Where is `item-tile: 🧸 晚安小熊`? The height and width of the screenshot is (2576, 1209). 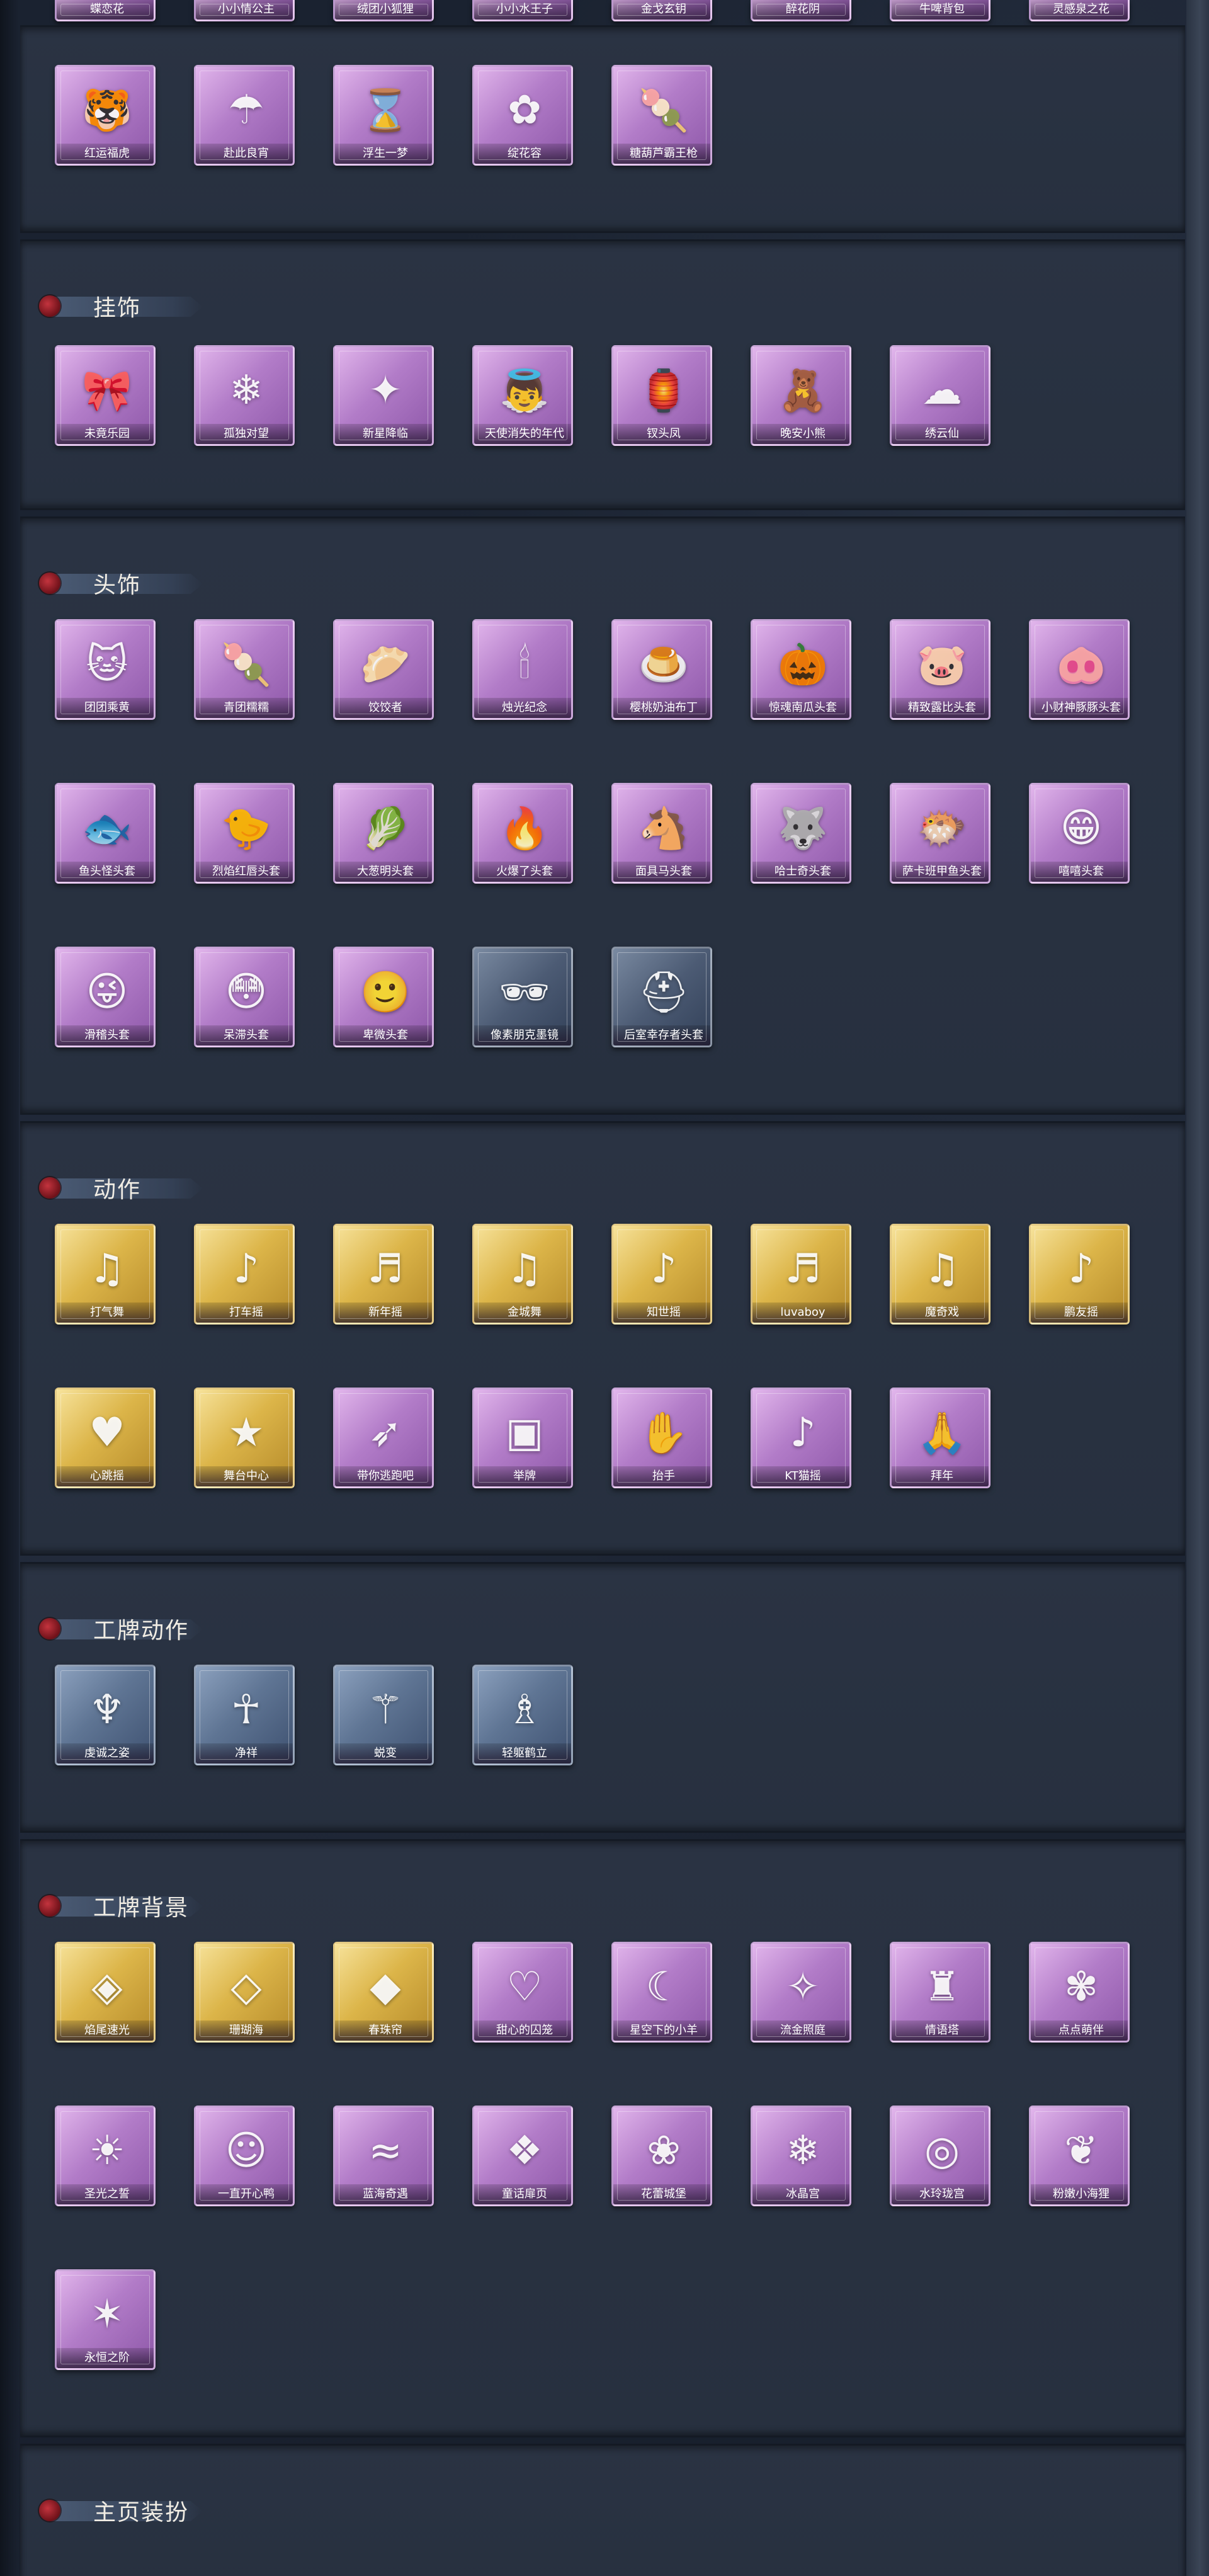 item-tile: 🧸 晚安小熊 is located at coordinates (801, 395).